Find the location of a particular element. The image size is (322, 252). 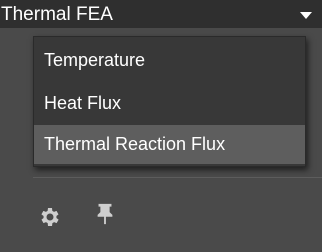

menu-item-thermal-reaction-flux: Thermal Reaction Flux is located at coordinates (169, 144).